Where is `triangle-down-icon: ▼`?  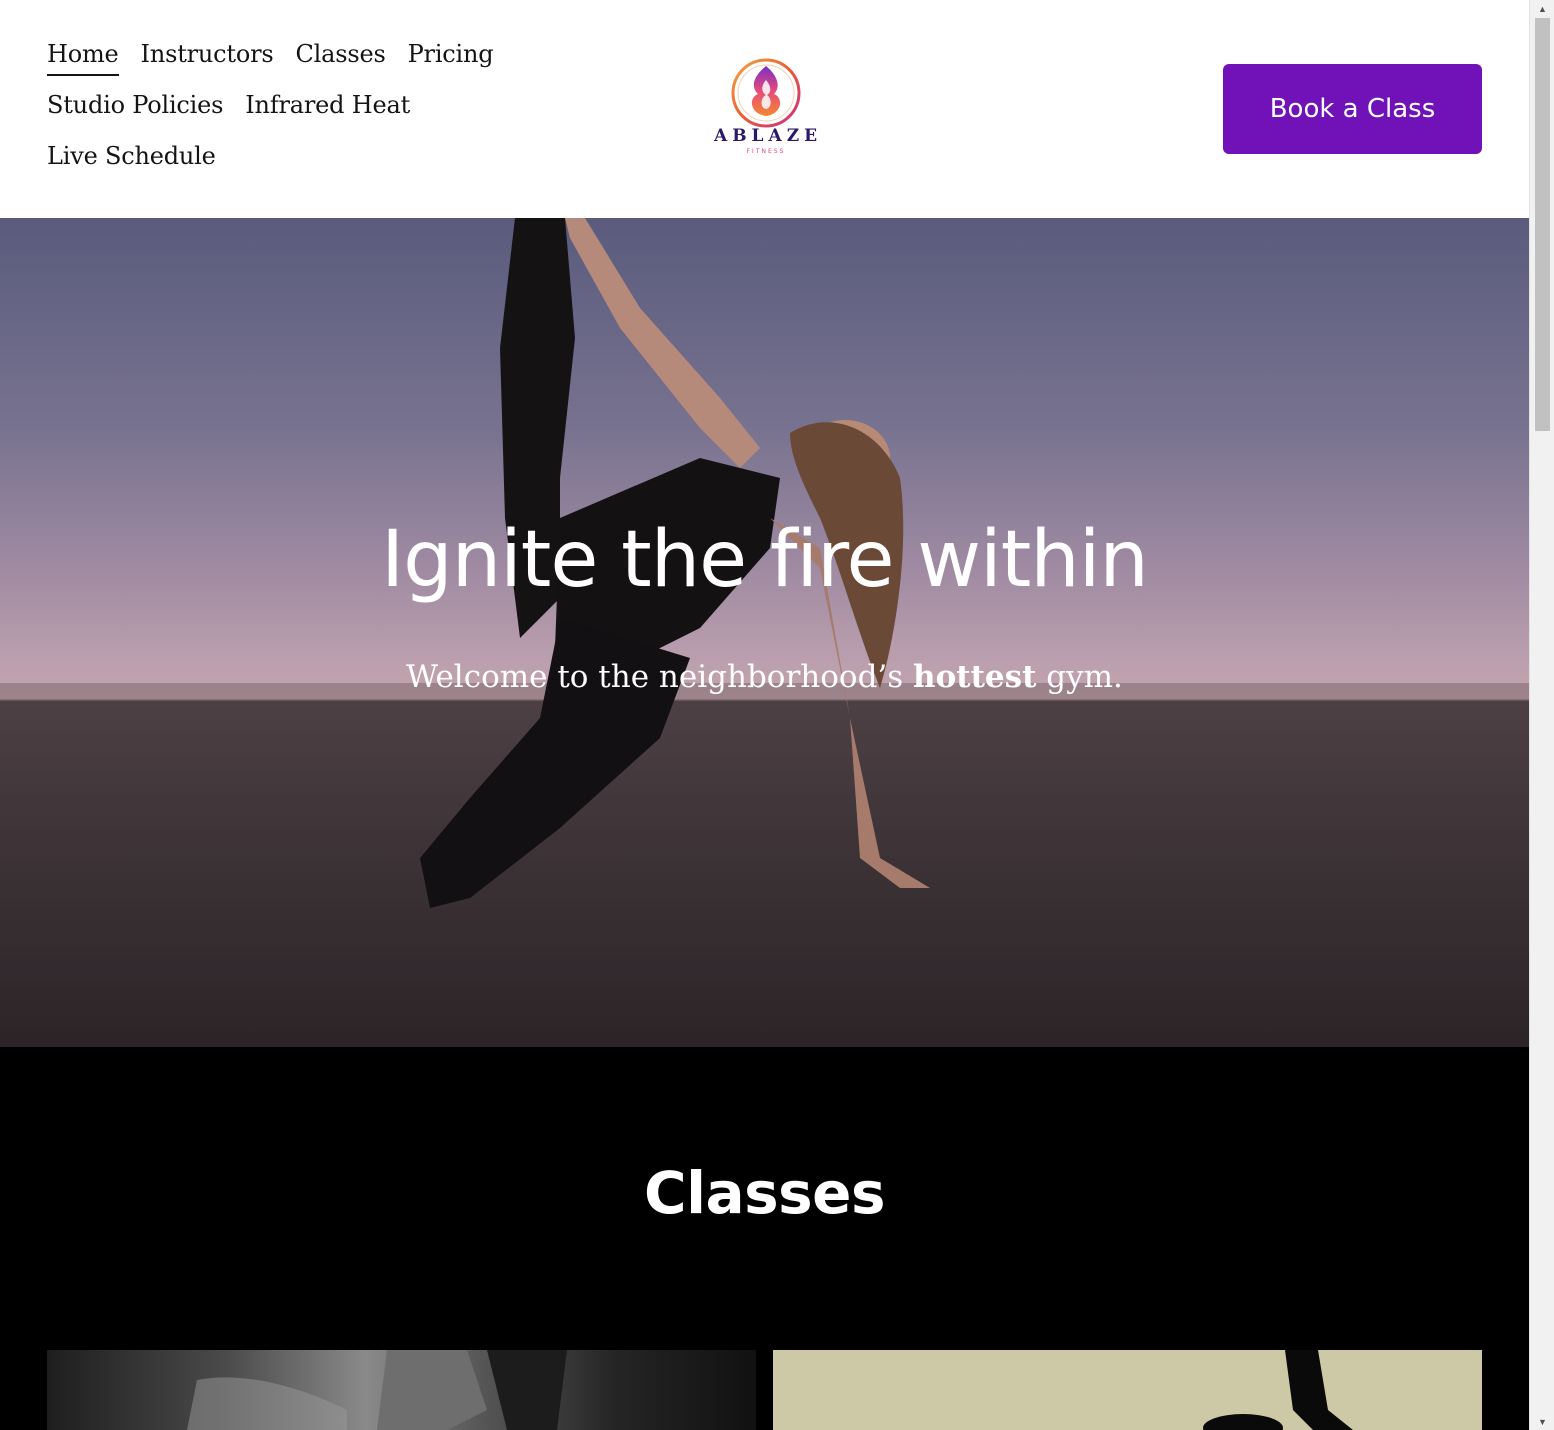 triangle-down-icon: ▼ is located at coordinates (1542, 1421).